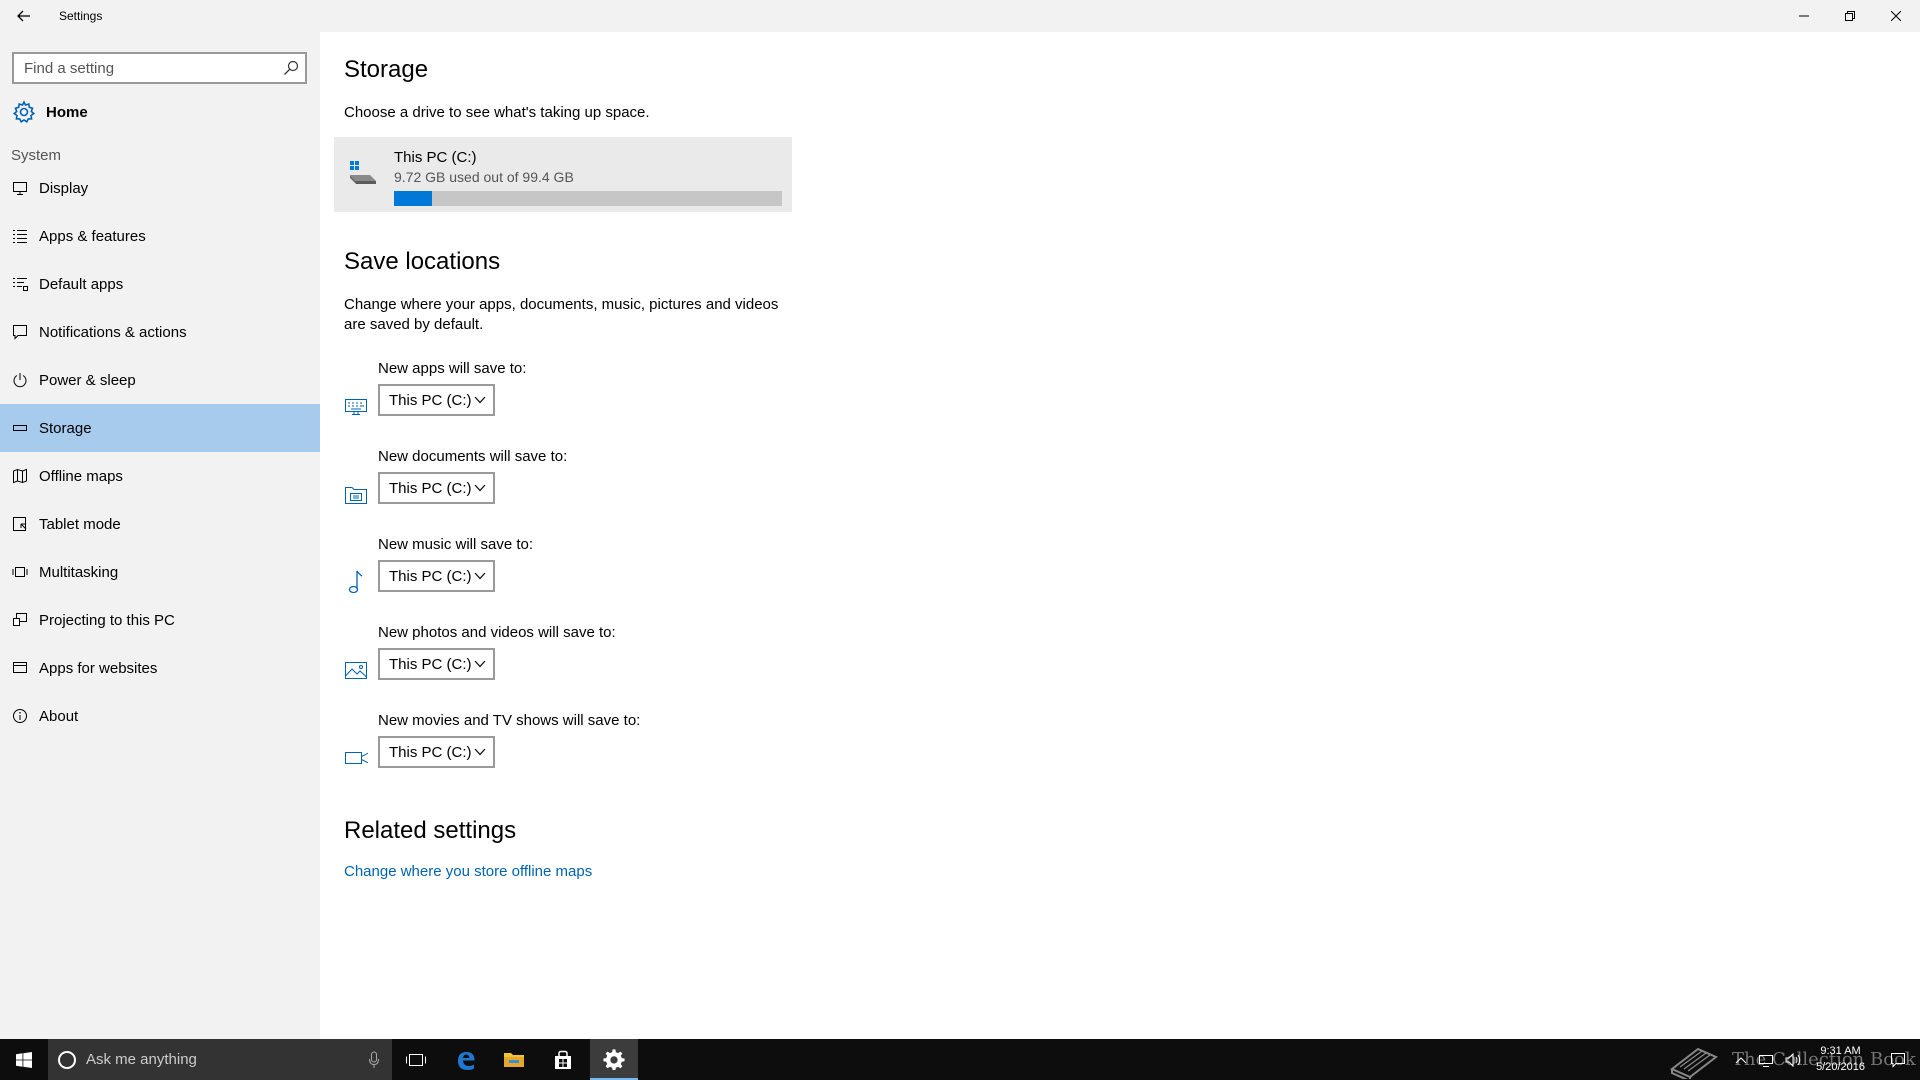  I want to click on save-location-label: New music will save to:, so click(456, 544).